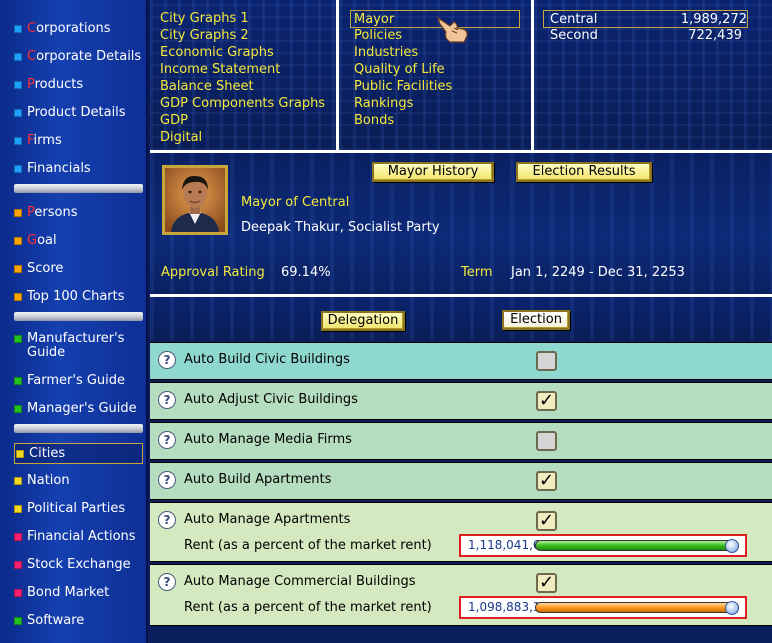  Describe the element at coordinates (340, 227) in the screenshot. I see `mayor-name: Deepak Thakur, Socialist Party` at that location.